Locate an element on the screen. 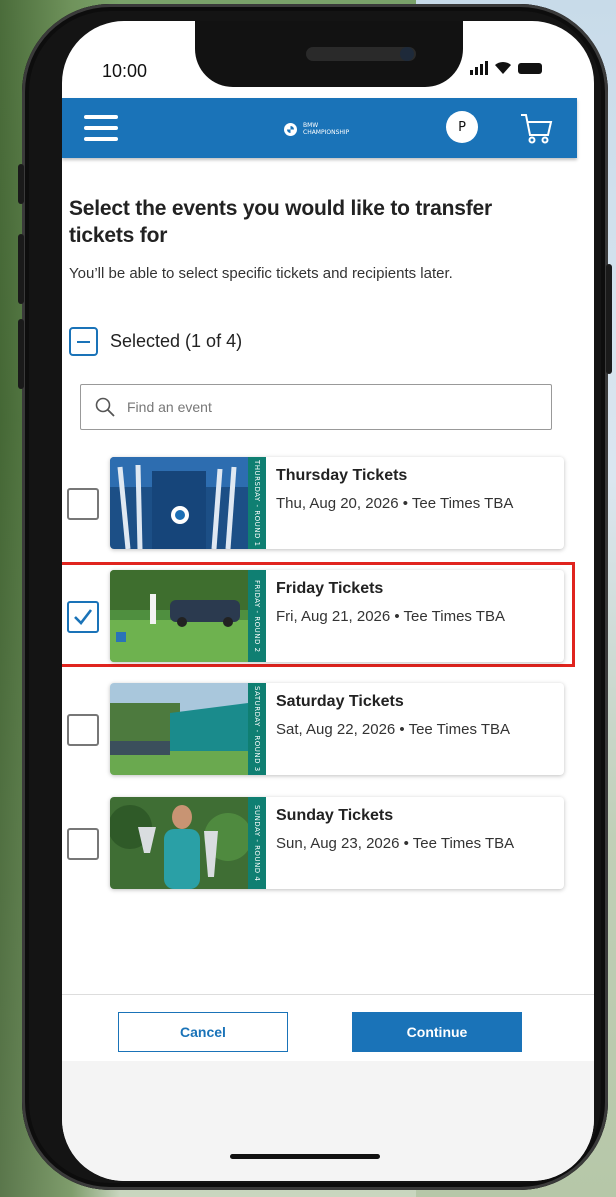  logo-line2: CHAMPIONSHIP is located at coordinates (326, 132).